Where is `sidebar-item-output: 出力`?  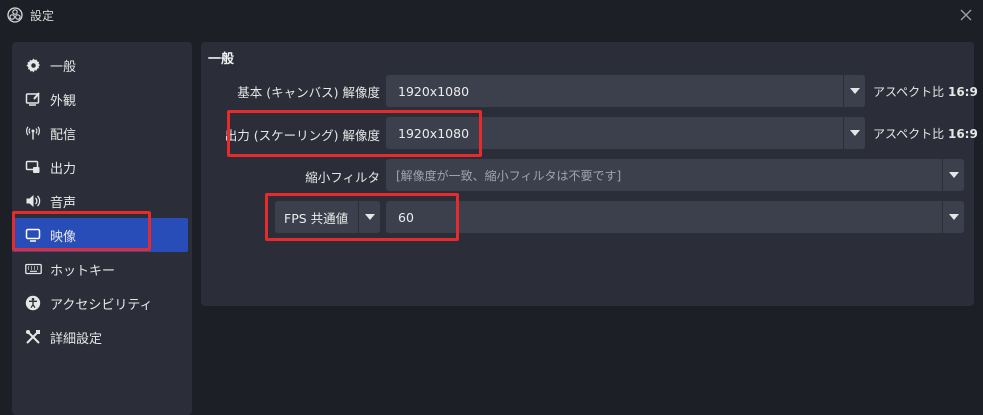 sidebar-item-output: 出力 is located at coordinates (102, 167).